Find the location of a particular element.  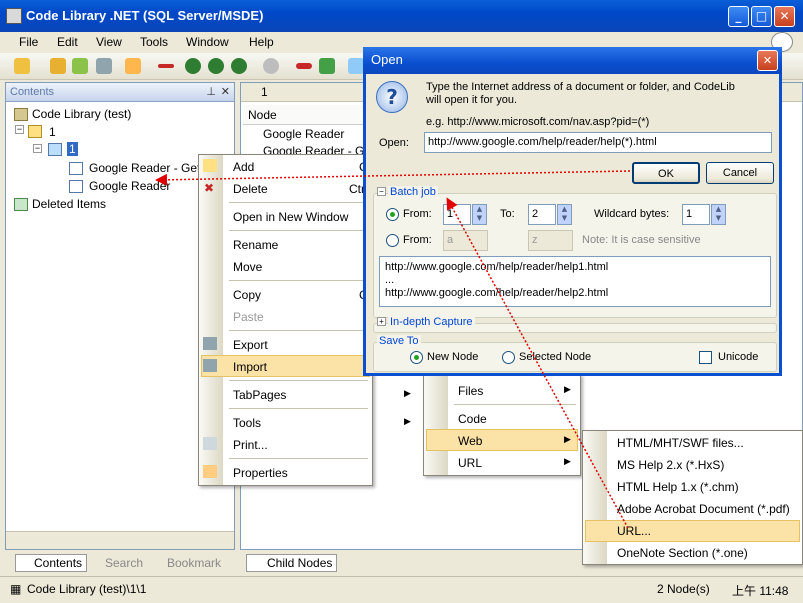

dialog-close-button: ✕ is located at coordinates (767, 60).